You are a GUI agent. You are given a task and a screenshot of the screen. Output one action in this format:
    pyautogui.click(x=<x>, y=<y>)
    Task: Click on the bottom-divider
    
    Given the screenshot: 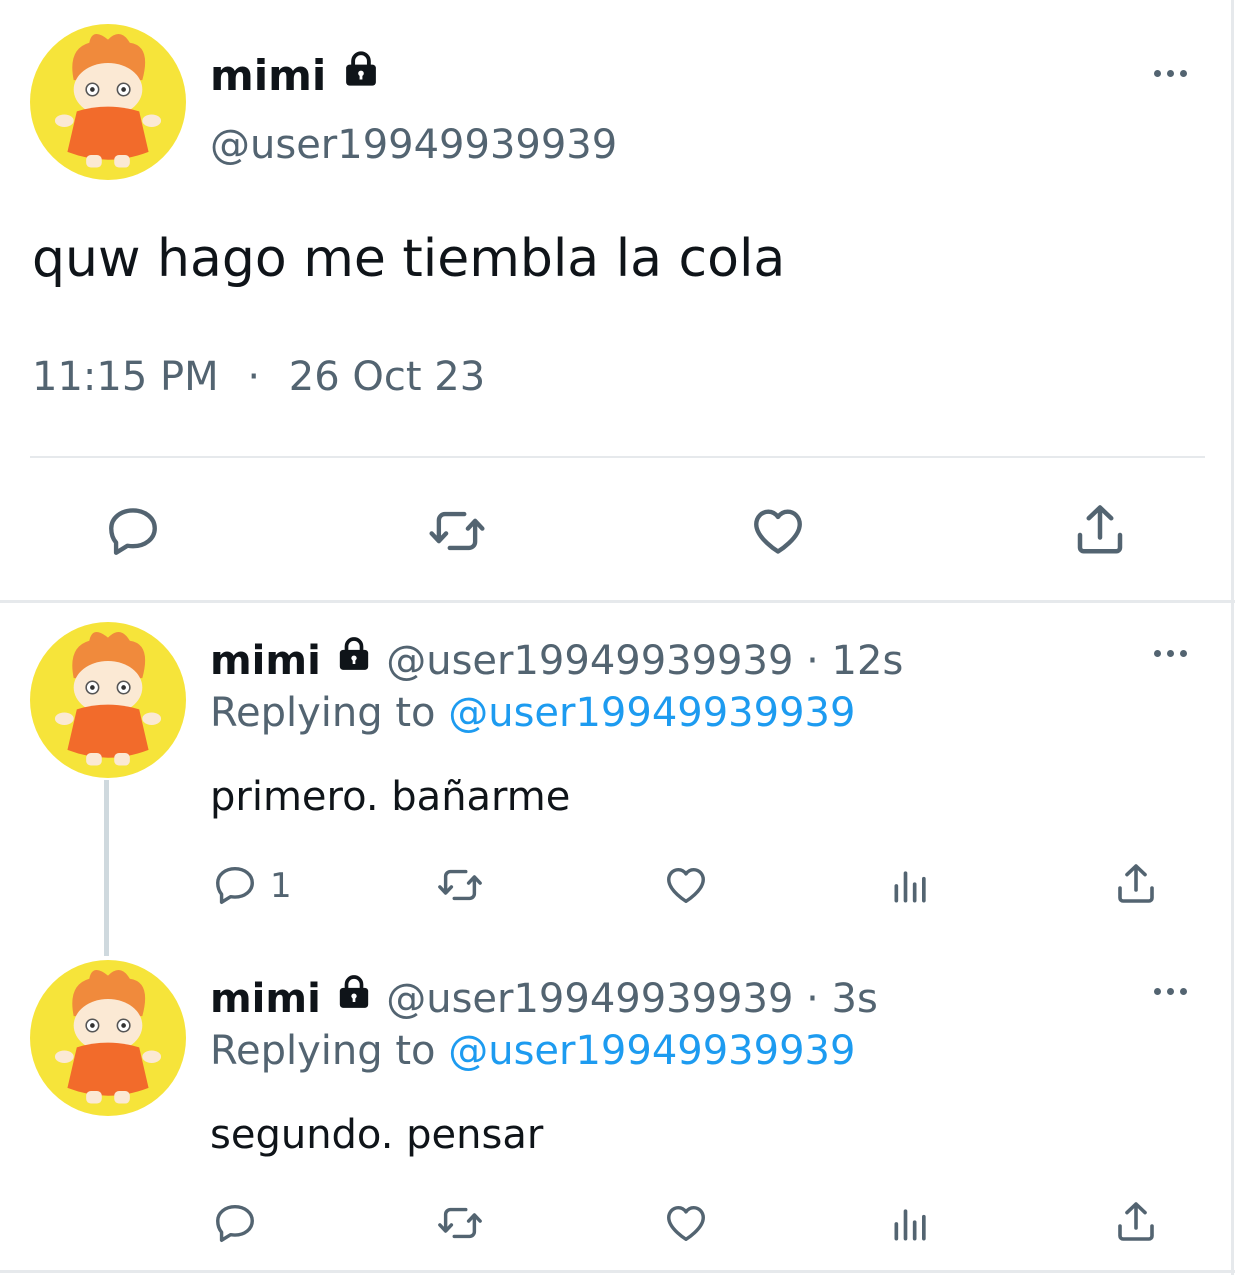 What is the action you would take?
    pyautogui.click(x=617, y=1271)
    